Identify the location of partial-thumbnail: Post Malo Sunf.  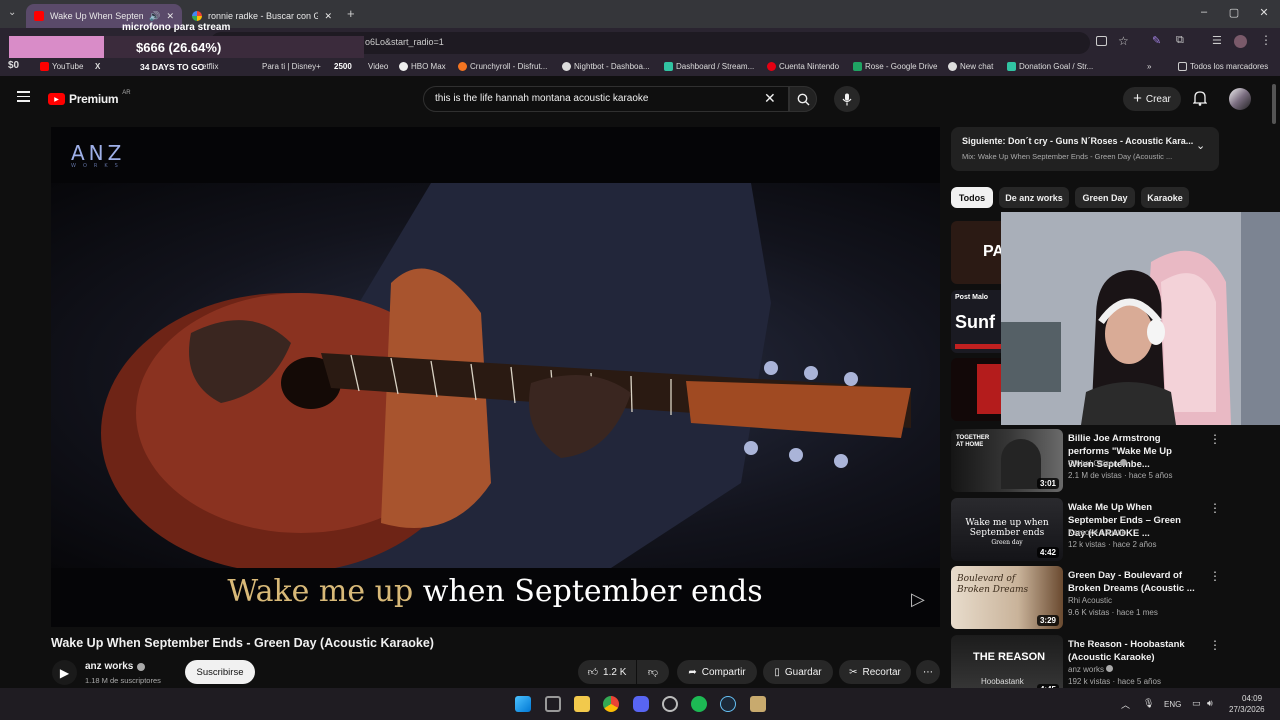
(976, 321).